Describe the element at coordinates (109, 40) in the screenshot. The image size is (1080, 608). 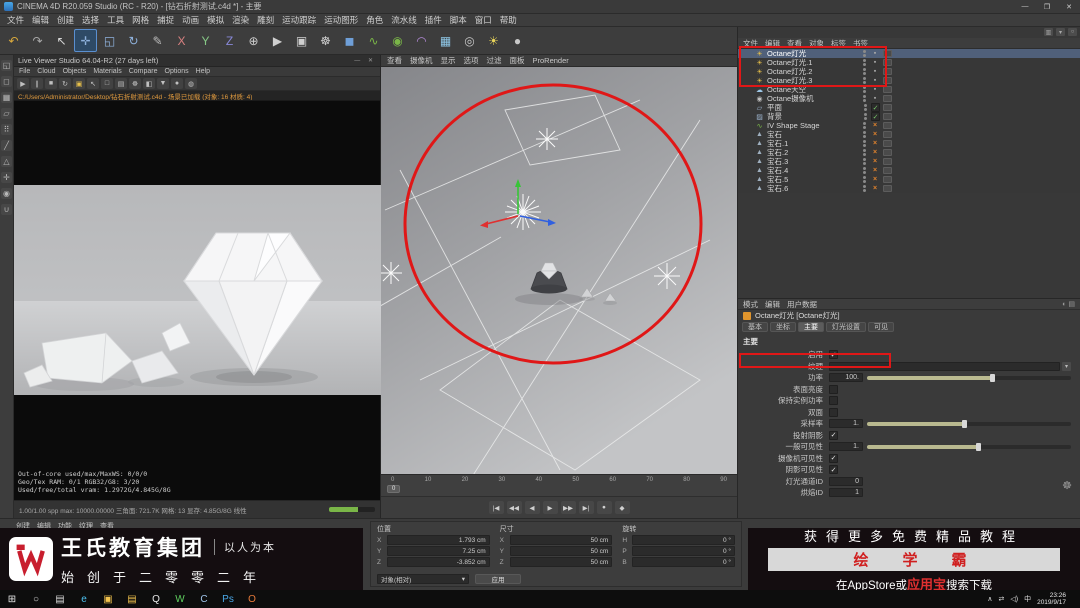
I see `toolbar-icon: ◱` at that location.